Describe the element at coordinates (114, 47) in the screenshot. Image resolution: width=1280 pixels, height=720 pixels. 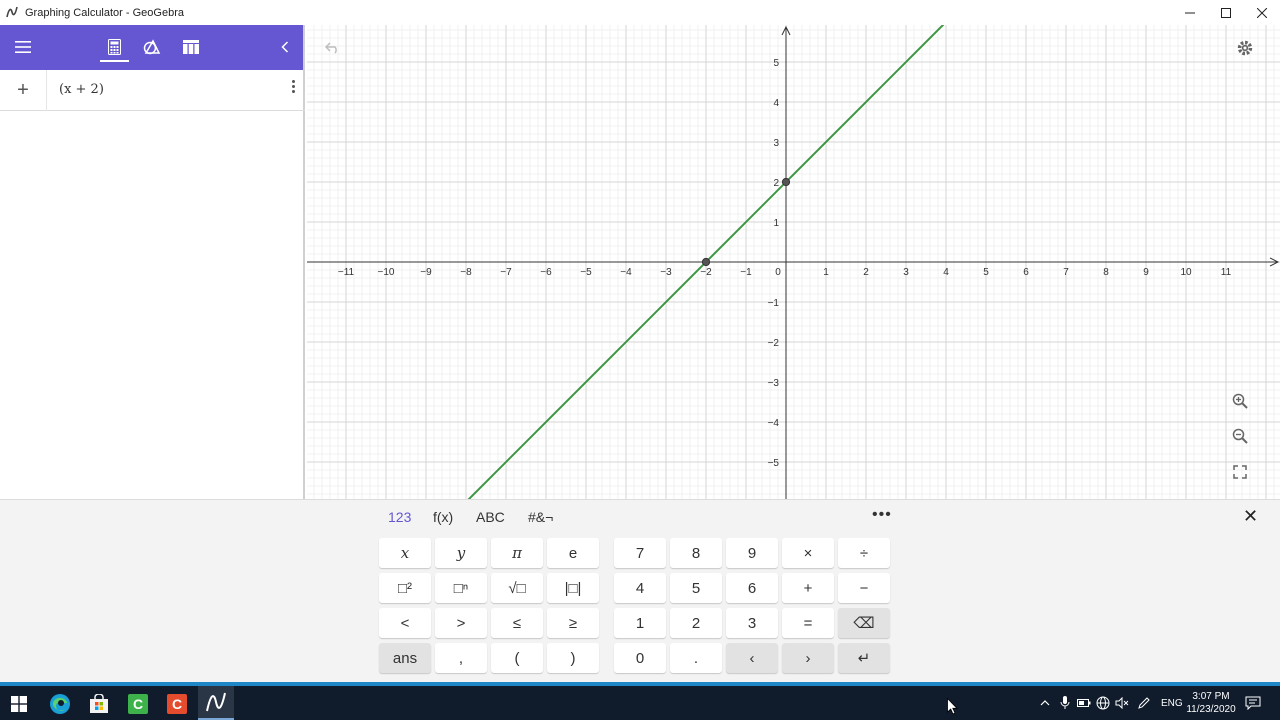
I see `tab-algebra-calculator-icon` at that location.